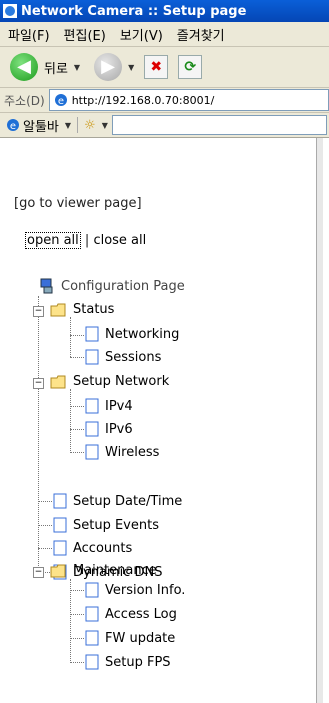  I want to click on tree-item-label: Access Log, so click(141, 614).